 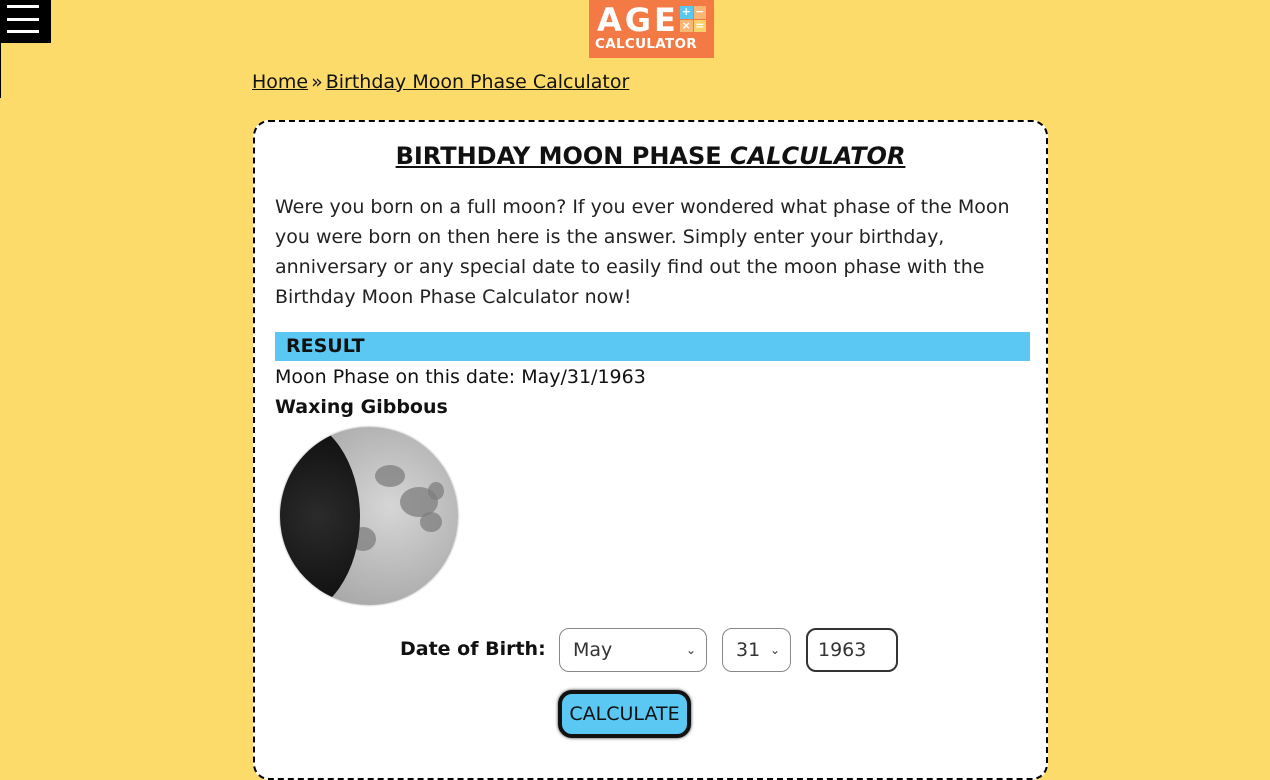 I want to click on logo-age-text: AGE, so click(x=638, y=20).